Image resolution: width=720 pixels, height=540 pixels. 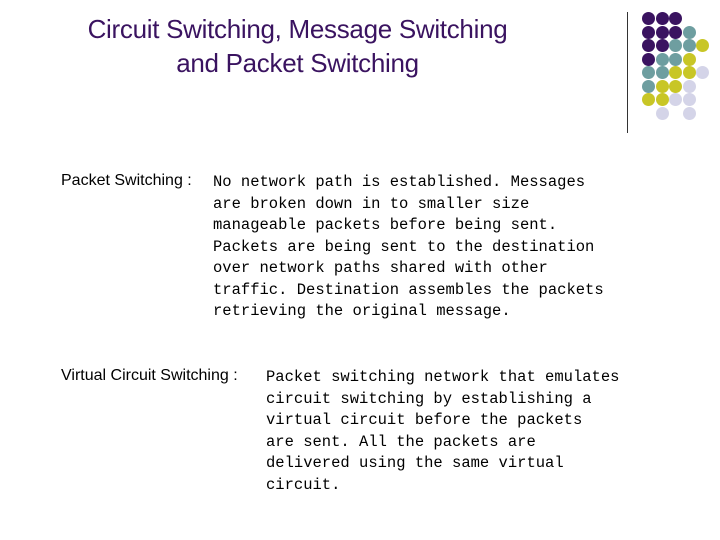 What do you see at coordinates (415, 463) in the screenshot?
I see `definition-line: delivered using the same virtual` at bounding box center [415, 463].